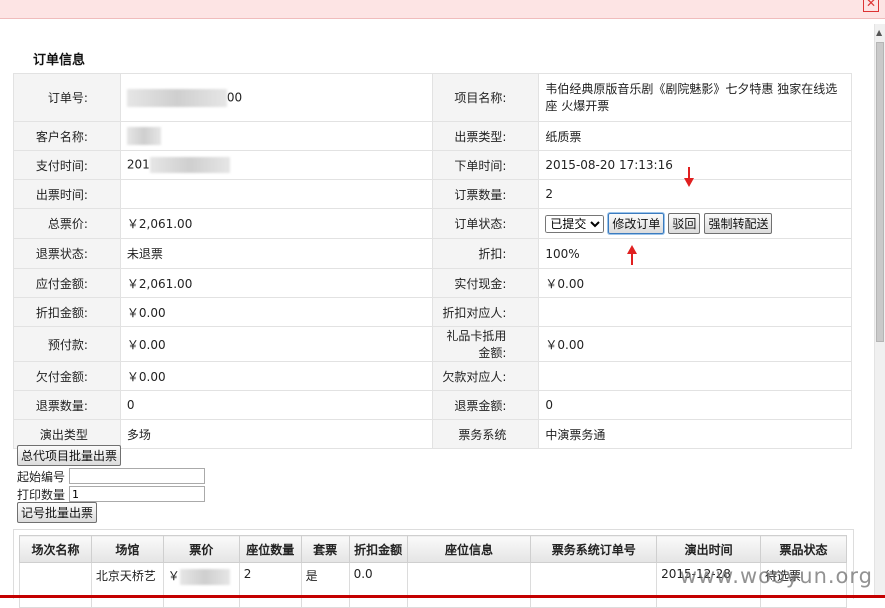 This screenshot has height=608, width=885. What do you see at coordinates (67, 253) in the screenshot?
I see `refund-status-label: 退票状态:` at bounding box center [67, 253].